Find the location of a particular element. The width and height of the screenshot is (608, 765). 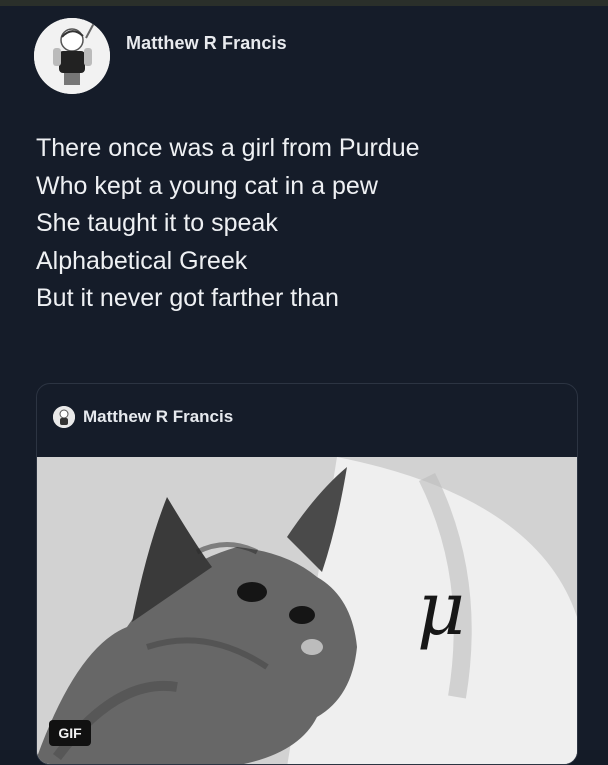

quote-avatar is located at coordinates (64, 417).